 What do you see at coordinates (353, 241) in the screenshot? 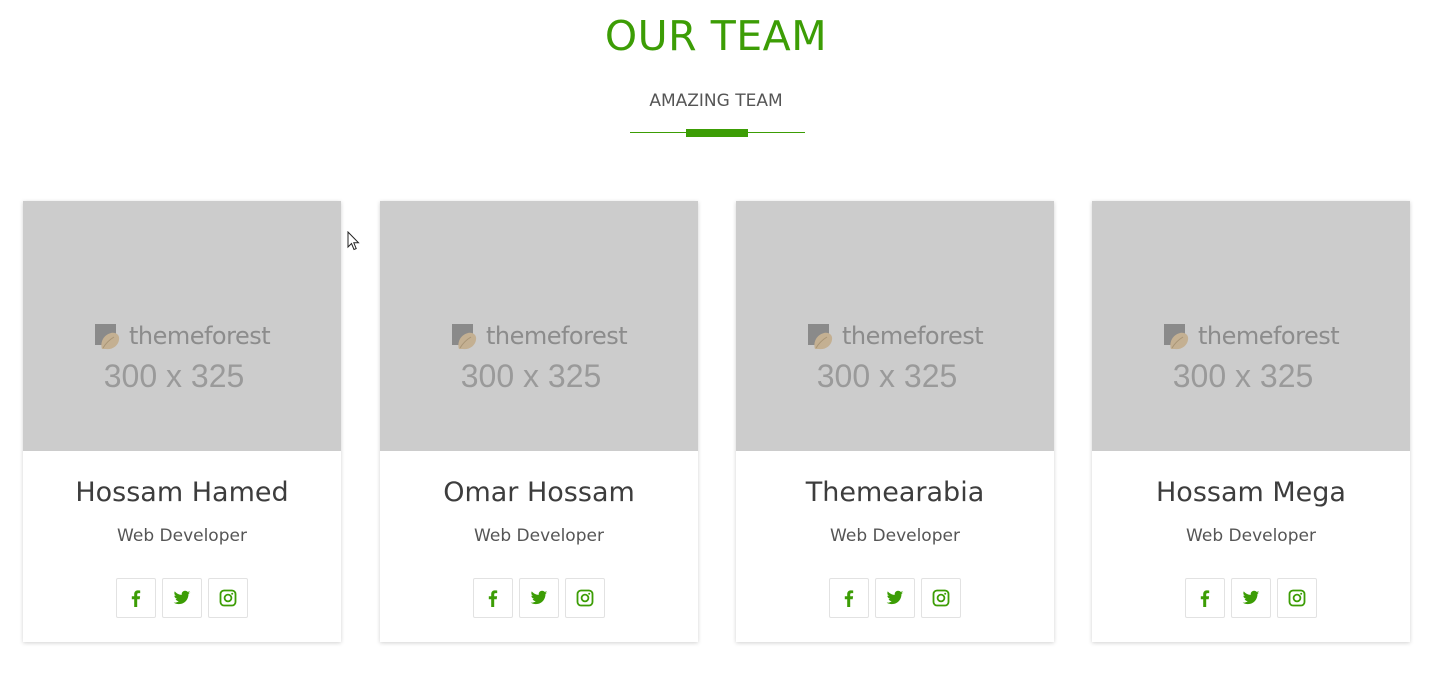
I see `mouse-pointer-icon` at bounding box center [353, 241].